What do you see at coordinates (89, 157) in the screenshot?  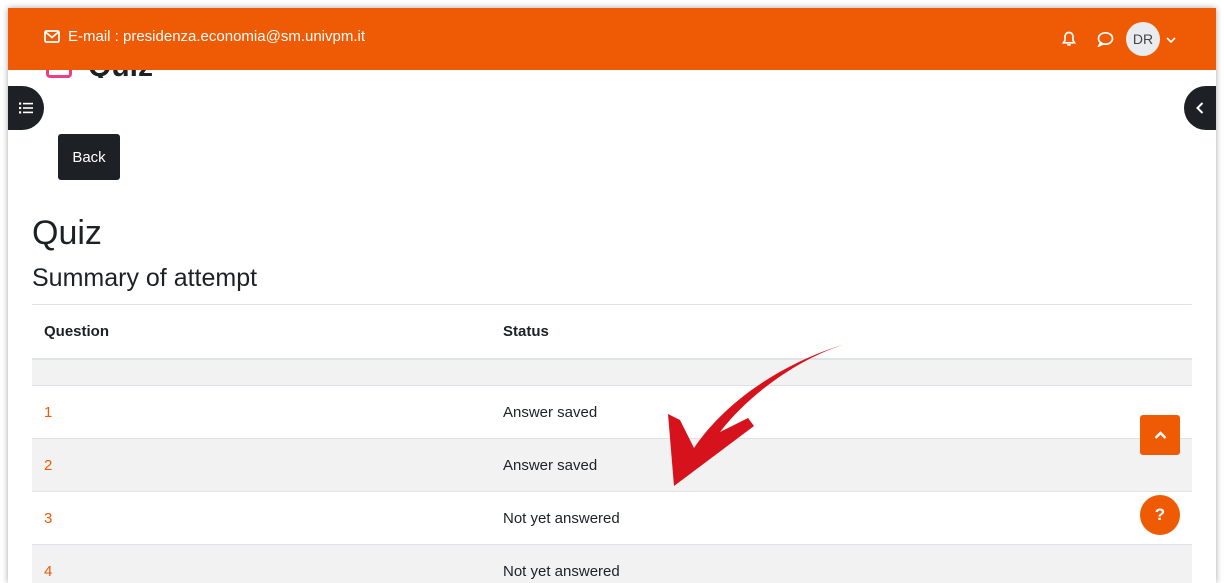 I see `back-button: Back` at bounding box center [89, 157].